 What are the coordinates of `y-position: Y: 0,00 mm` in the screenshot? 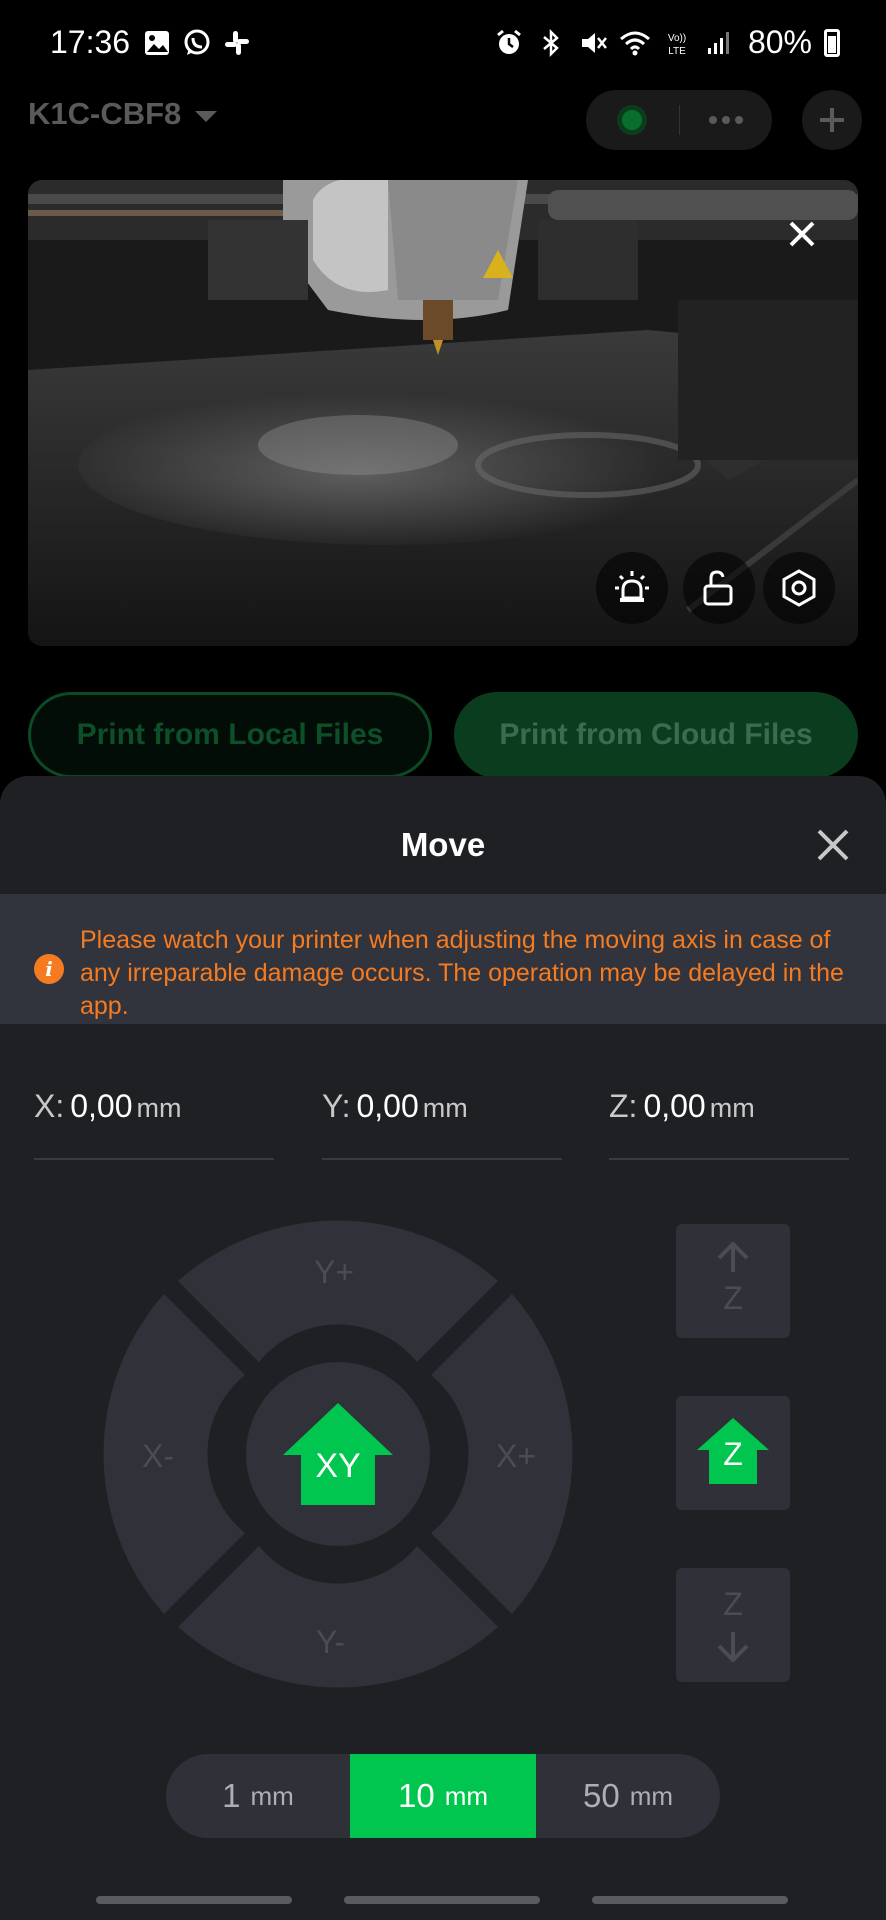 It's located at (442, 1124).